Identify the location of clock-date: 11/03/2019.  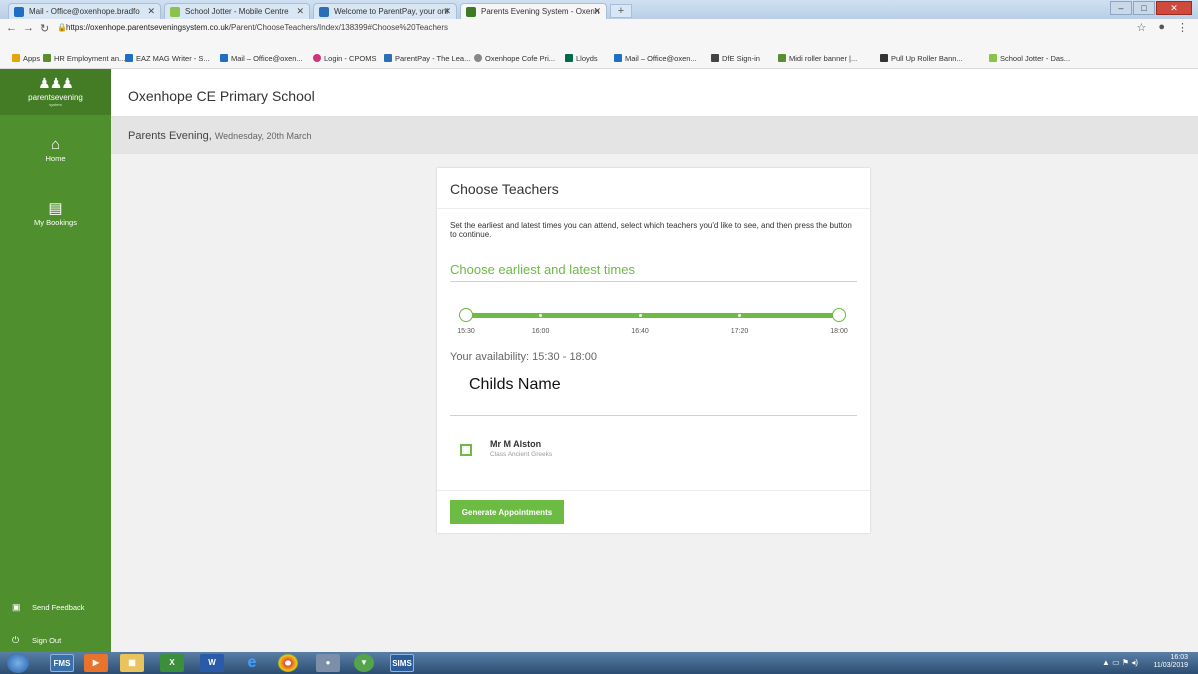
(1170, 665).